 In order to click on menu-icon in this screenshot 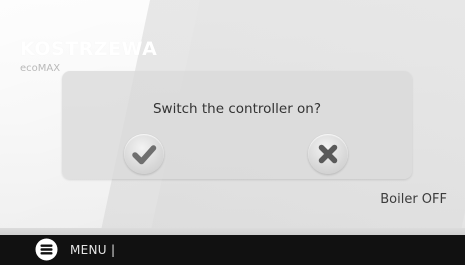, I will do `click(46, 249)`.